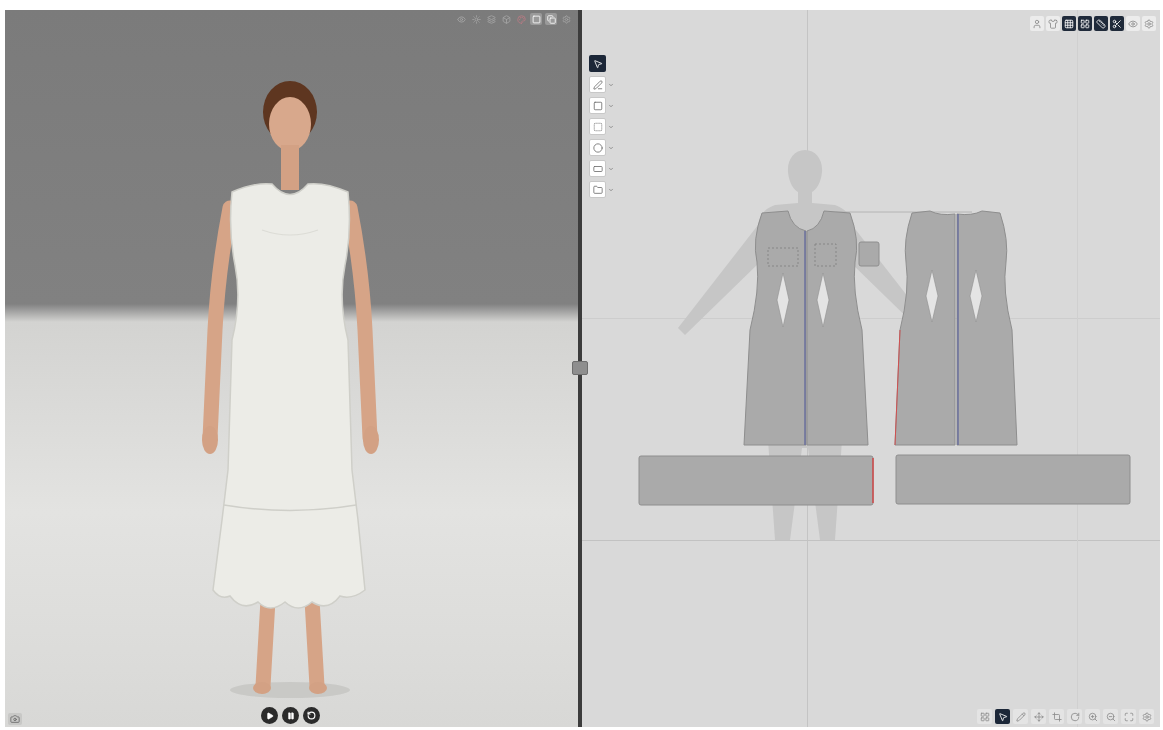 This screenshot has width=1163, height=730. Describe the element at coordinates (1020, 716) in the screenshot. I see `pencil-icon` at that location.